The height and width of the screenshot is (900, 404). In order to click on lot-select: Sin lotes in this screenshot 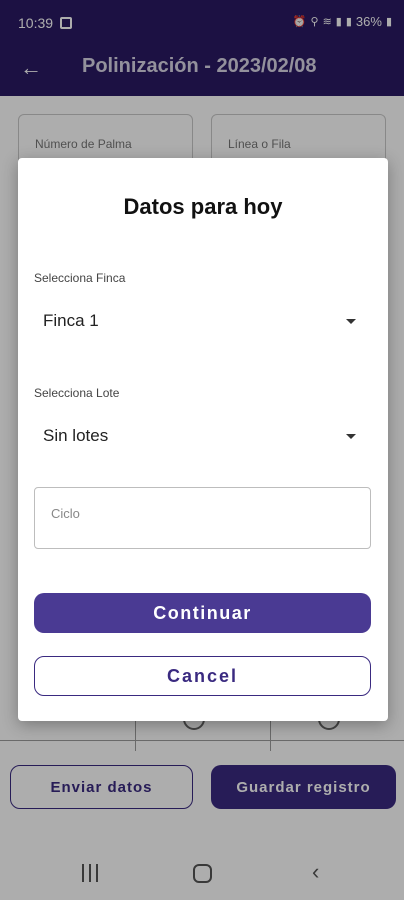, I will do `click(195, 436)`.